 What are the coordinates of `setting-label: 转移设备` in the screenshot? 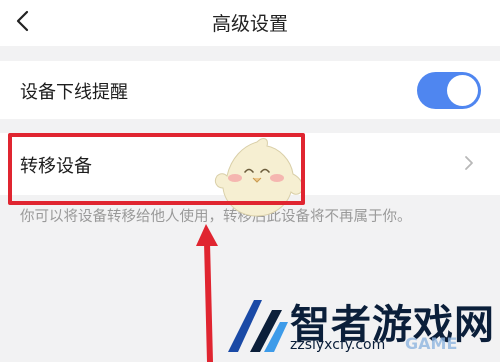 It's located at (56, 166).